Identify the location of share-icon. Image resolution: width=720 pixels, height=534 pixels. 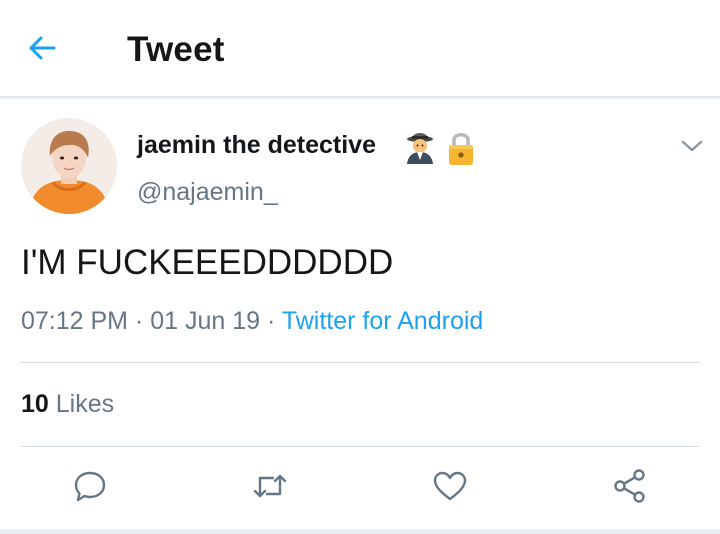
(629, 486).